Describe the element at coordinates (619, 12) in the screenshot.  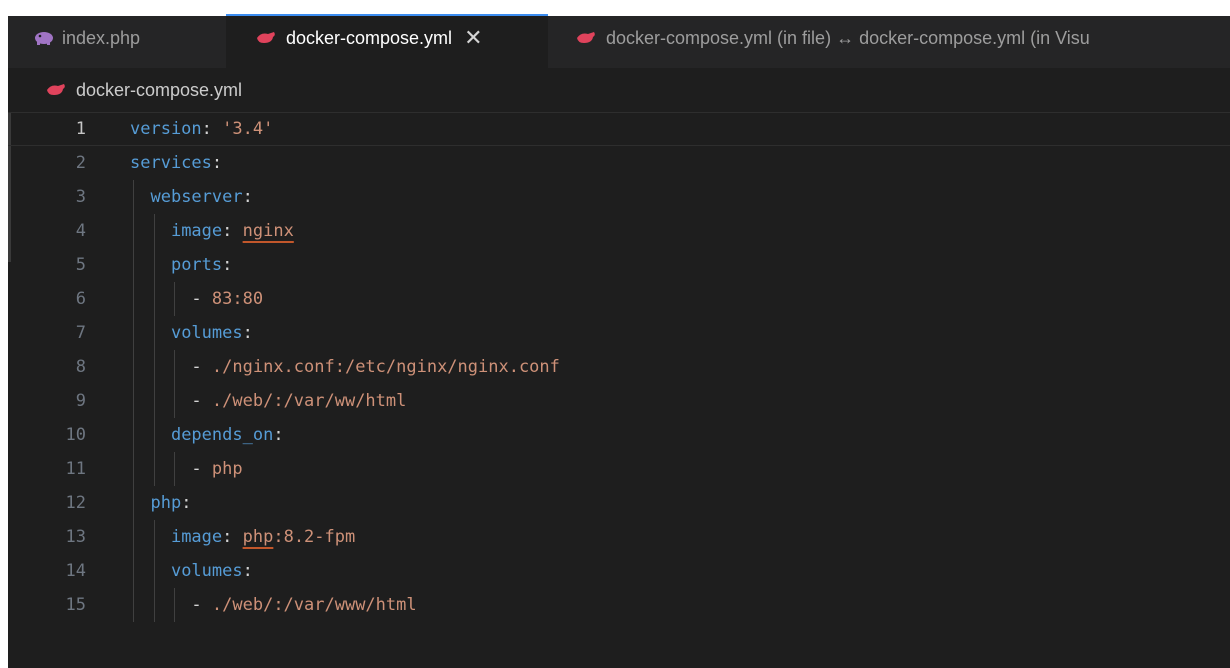
I see `window-top-edge` at that location.